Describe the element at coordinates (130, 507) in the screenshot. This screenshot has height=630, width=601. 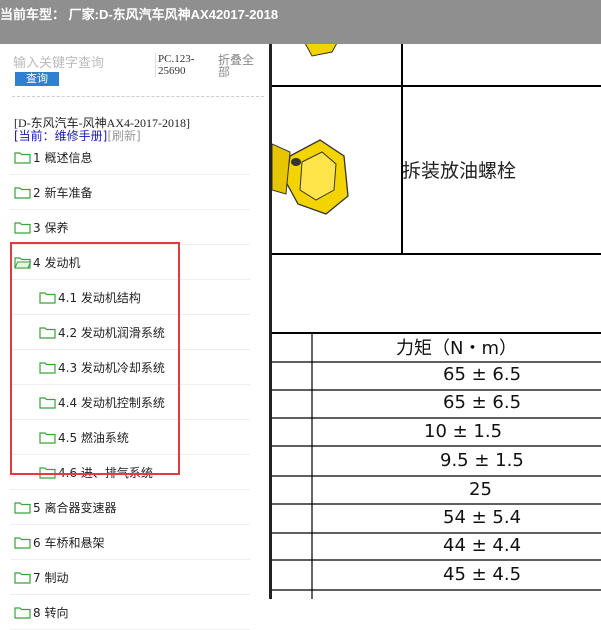
I see `tree-item: 5 离合器变速器` at that location.